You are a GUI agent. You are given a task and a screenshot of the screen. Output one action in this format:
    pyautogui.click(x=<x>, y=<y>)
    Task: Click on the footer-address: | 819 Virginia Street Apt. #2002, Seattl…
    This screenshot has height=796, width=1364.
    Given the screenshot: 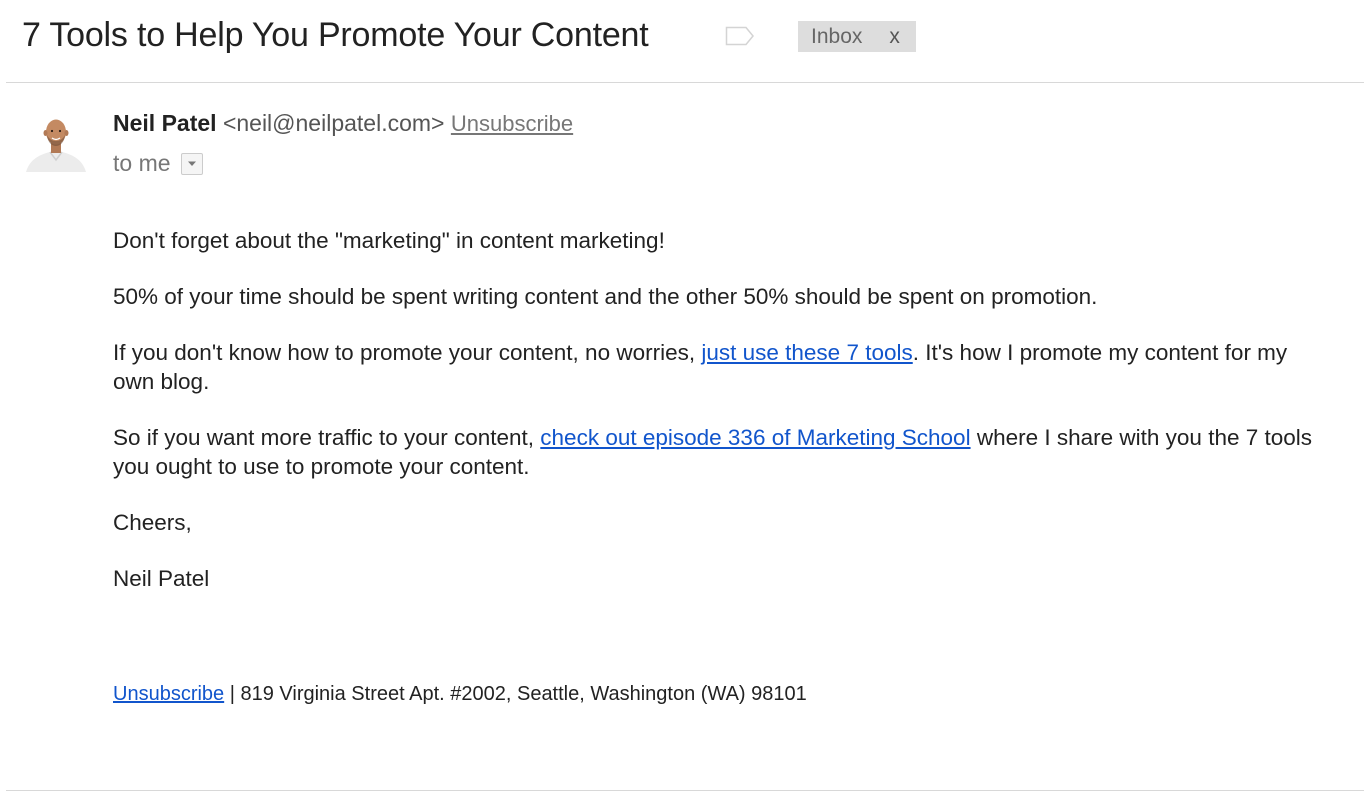 What is the action you would take?
    pyautogui.click(x=515, y=694)
    